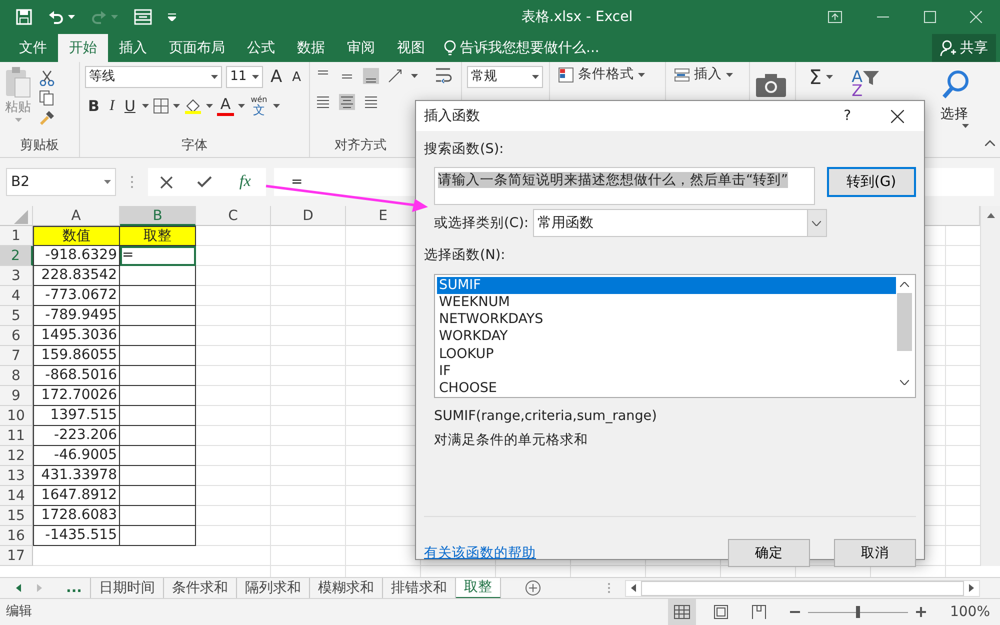 This screenshot has width=1000, height=625. What do you see at coordinates (143, 17) in the screenshot?
I see `form-icon` at bounding box center [143, 17].